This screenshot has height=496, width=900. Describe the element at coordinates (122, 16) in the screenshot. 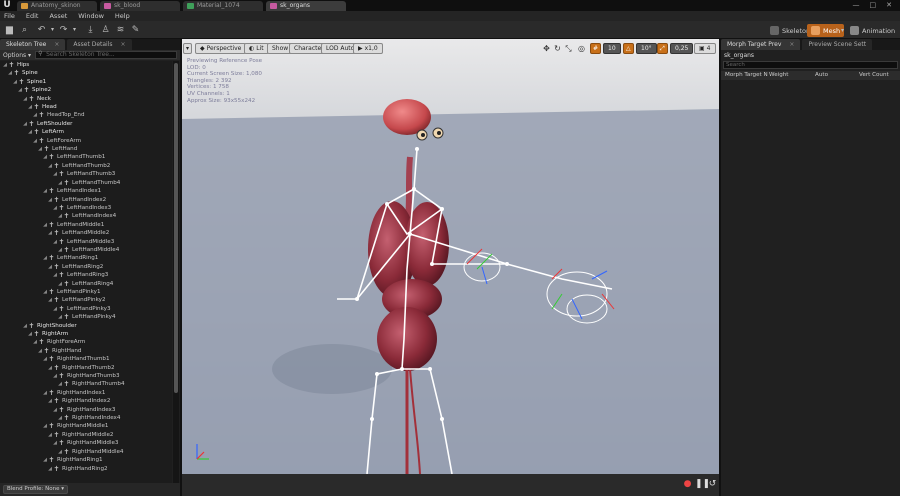

I see `menu-help: Help` at that location.